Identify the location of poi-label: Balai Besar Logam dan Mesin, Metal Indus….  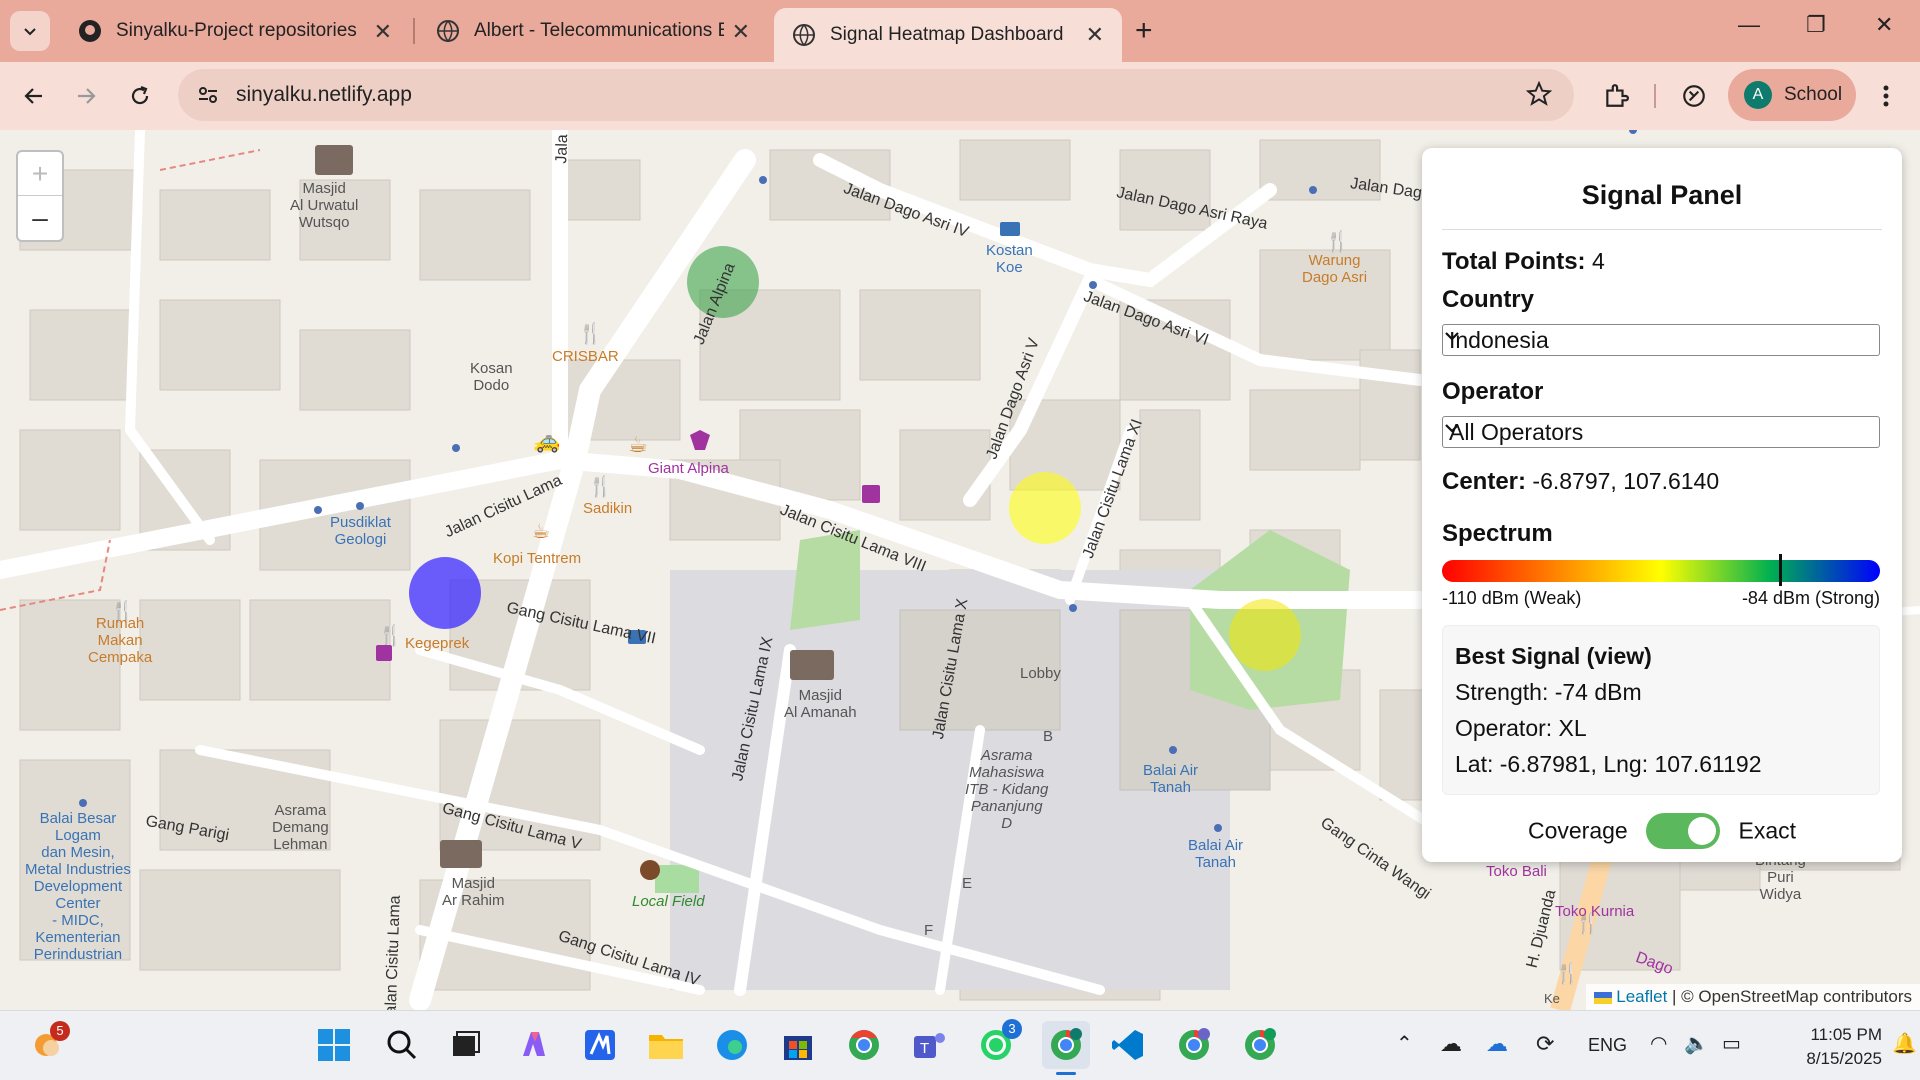
(78, 886).